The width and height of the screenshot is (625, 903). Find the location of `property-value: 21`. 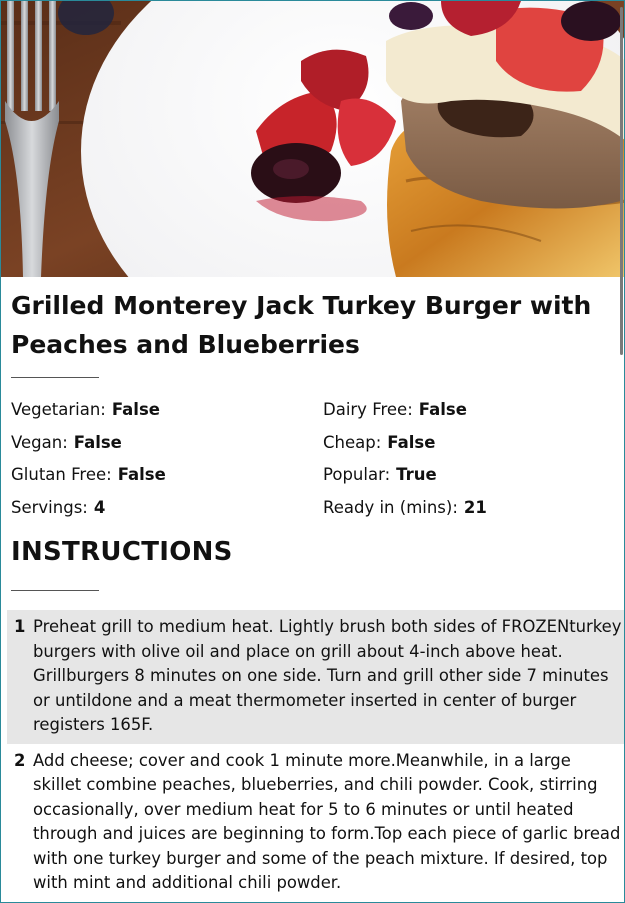

property-value: 21 is located at coordinates (475, 507).